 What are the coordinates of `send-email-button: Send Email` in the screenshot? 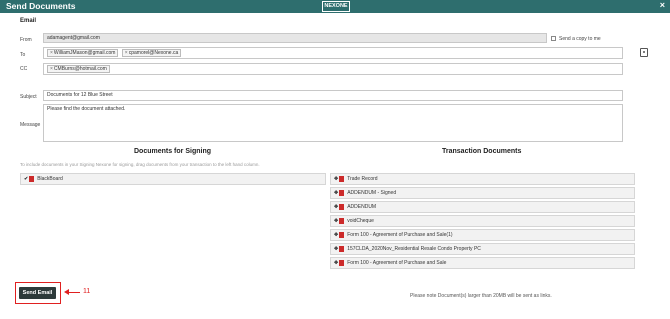 It's located at (37, 293).